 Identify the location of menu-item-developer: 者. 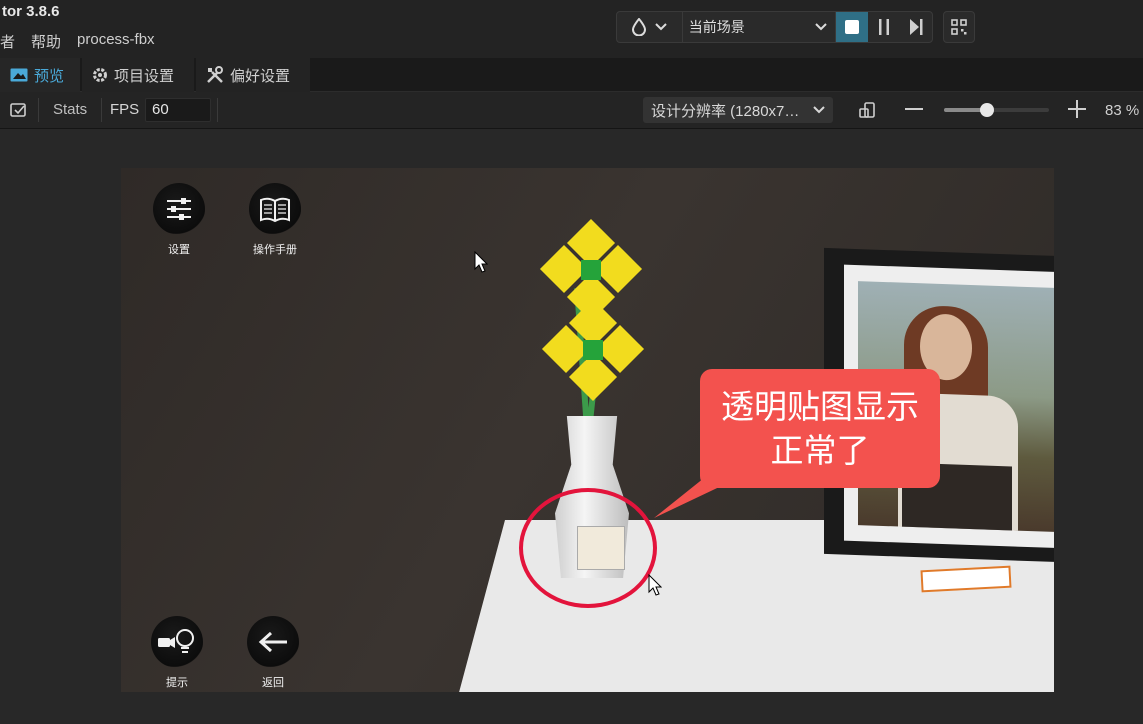
(7, 41).